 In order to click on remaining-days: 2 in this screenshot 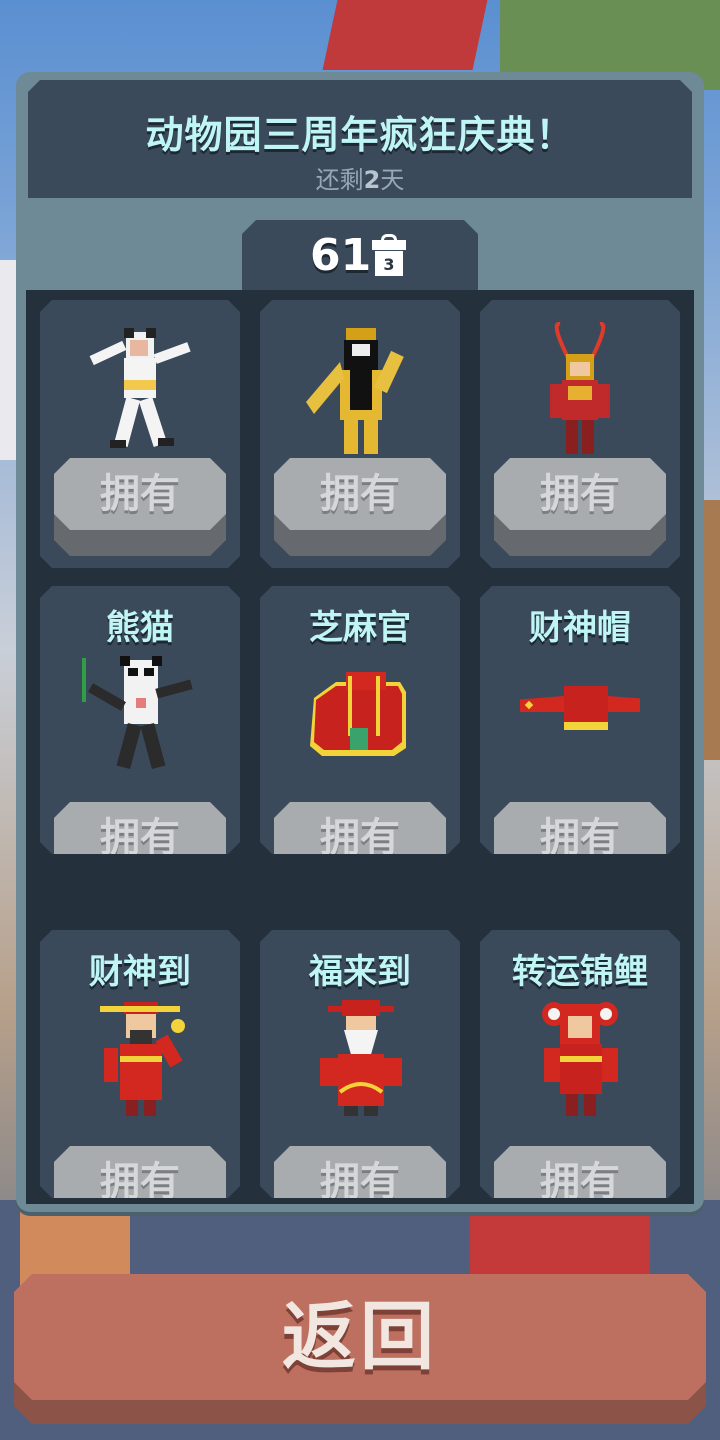, I will do `click(372, 180)`.